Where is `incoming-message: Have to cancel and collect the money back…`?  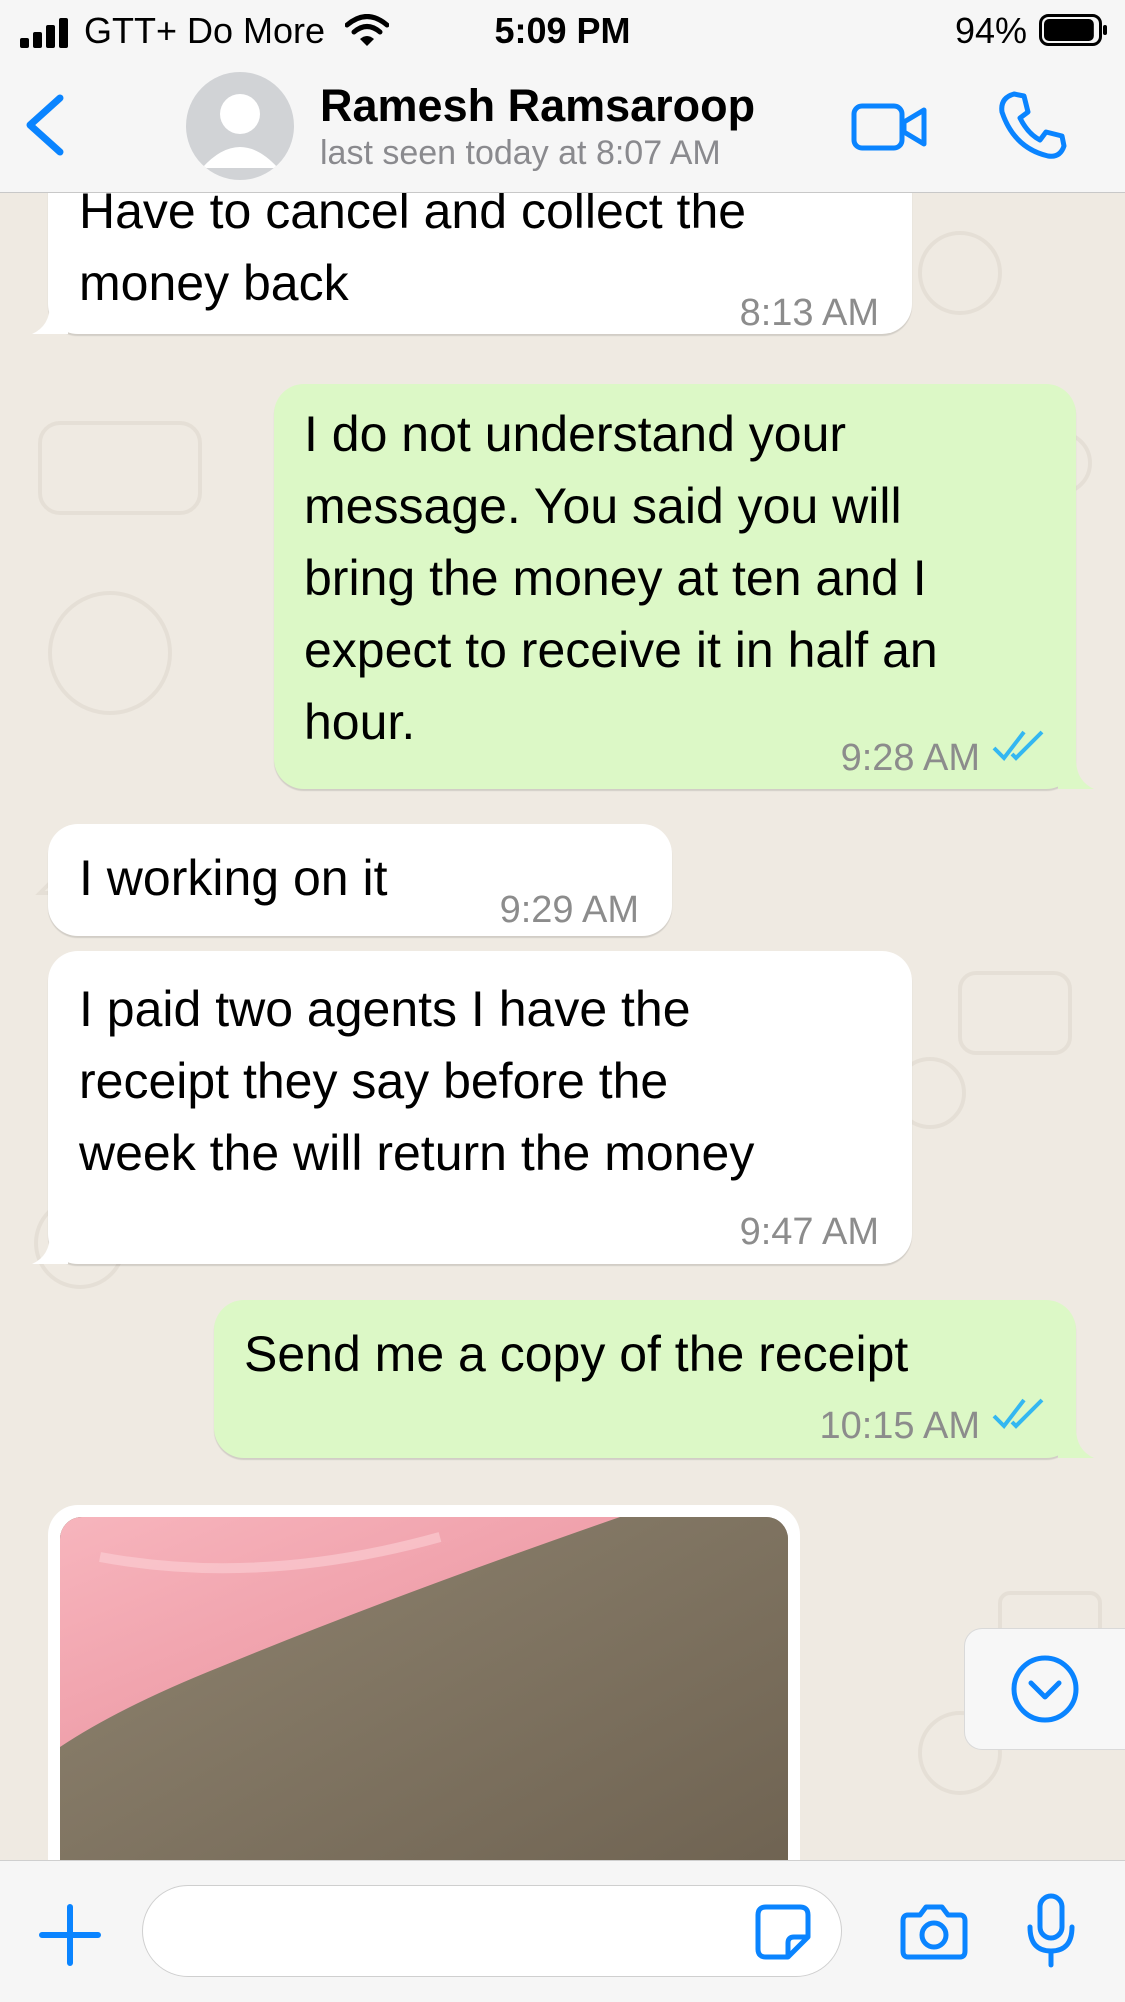
incoming-message: Have to cancel and collect the money back… is located at coordinates (472, 263).